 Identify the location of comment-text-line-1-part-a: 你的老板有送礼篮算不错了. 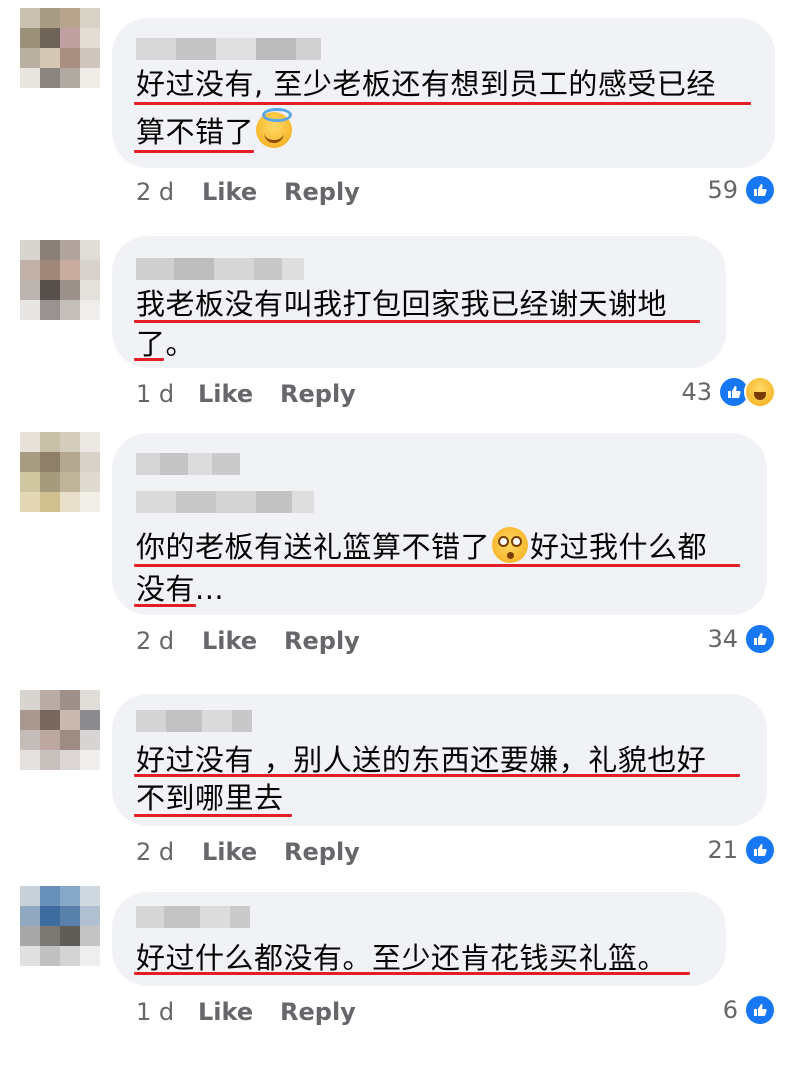
(313, 547).